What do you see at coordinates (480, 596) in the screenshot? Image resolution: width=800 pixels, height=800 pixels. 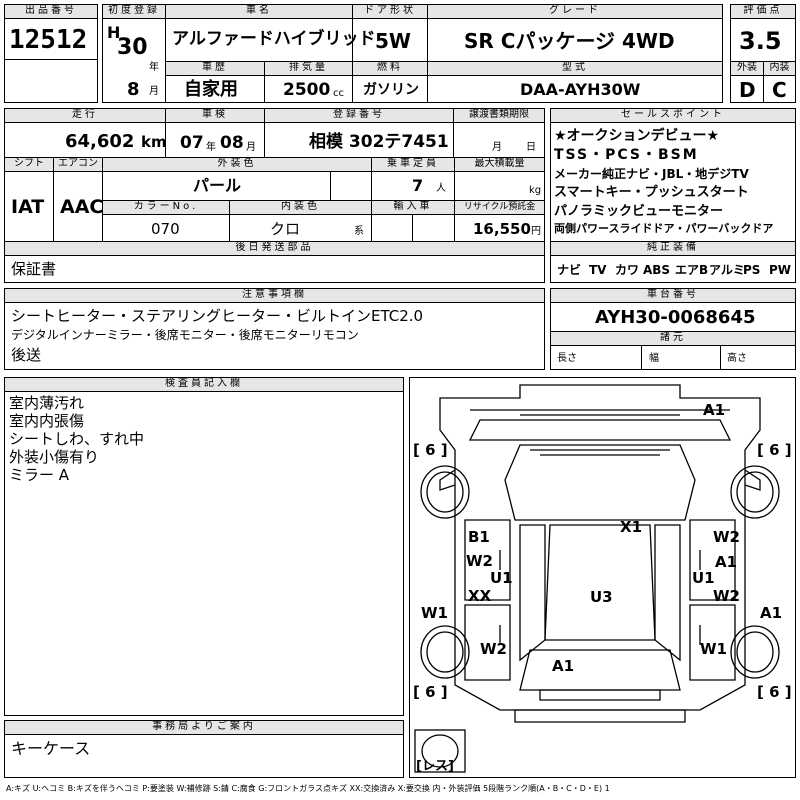 I see `damage-mark: XX` at bounding box center [480, 596].